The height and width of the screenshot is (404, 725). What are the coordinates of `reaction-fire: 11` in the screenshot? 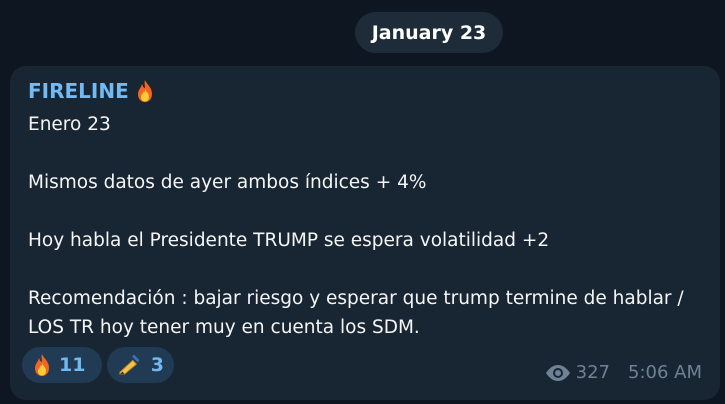 It's located at (62, 365).